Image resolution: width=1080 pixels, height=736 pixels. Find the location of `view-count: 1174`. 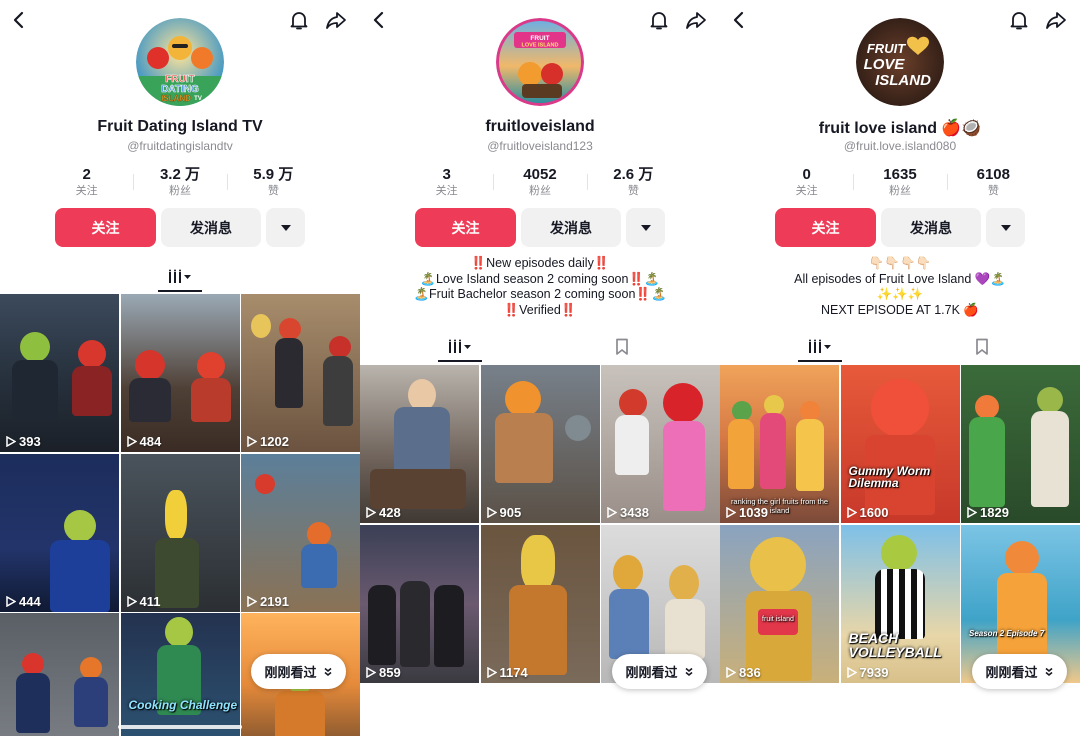

view-count: 1174 is located at coordinates (507, 672).